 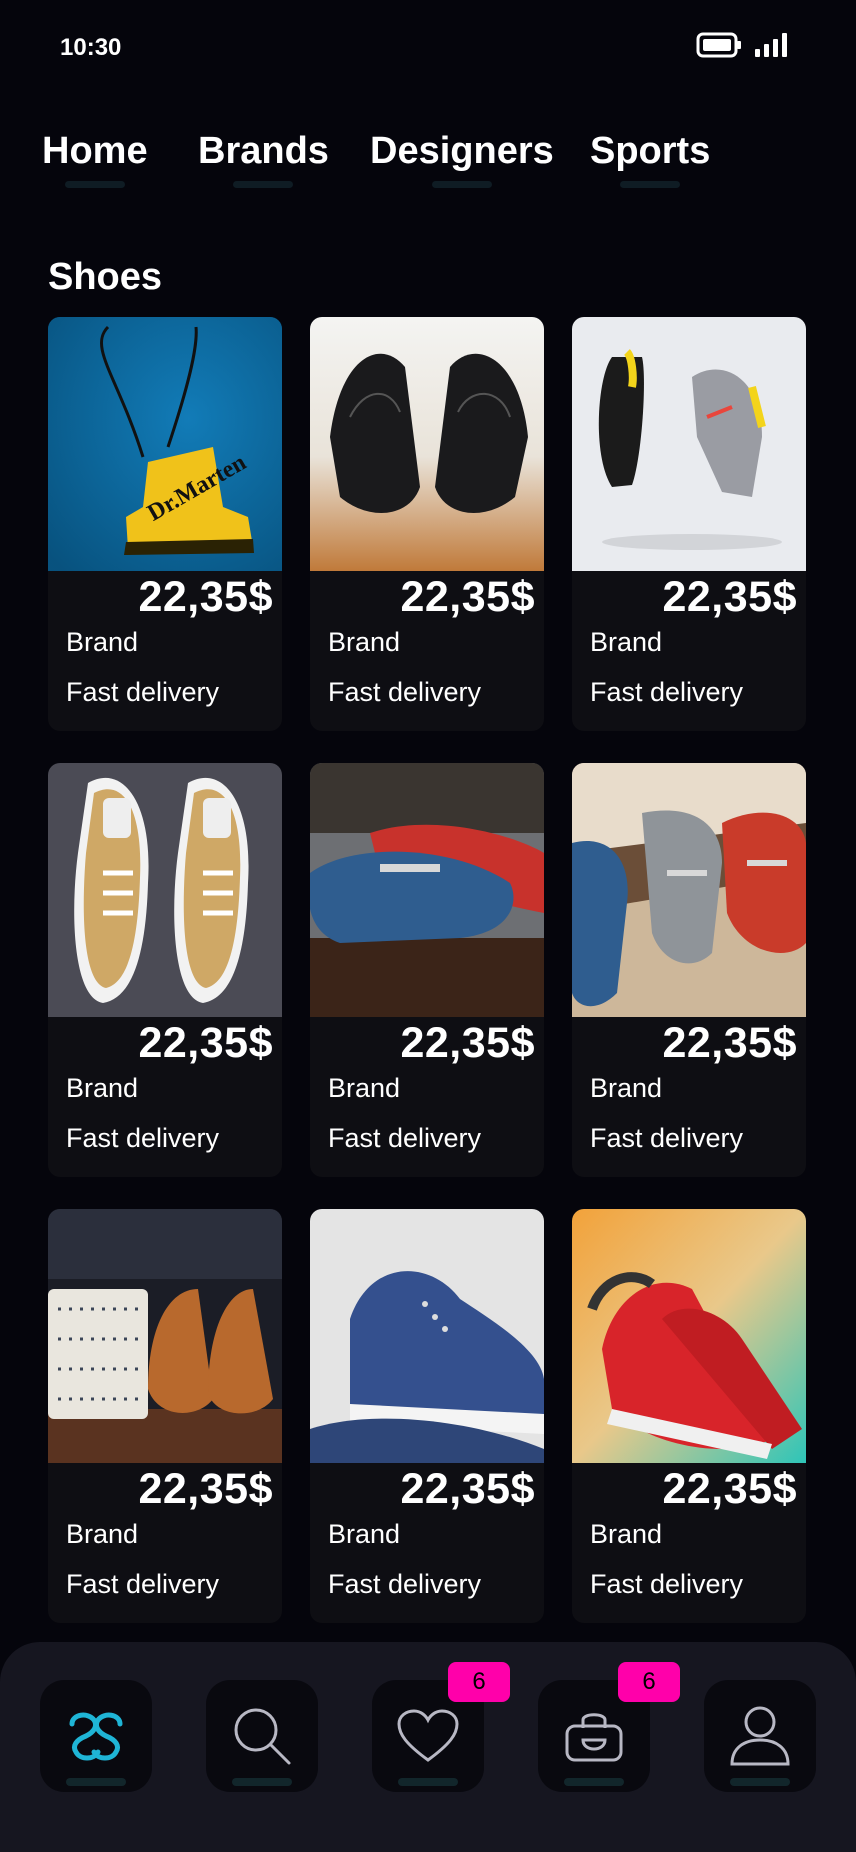 I want to click on product-image-blue-red-loafers, so click(x=427, y=890).